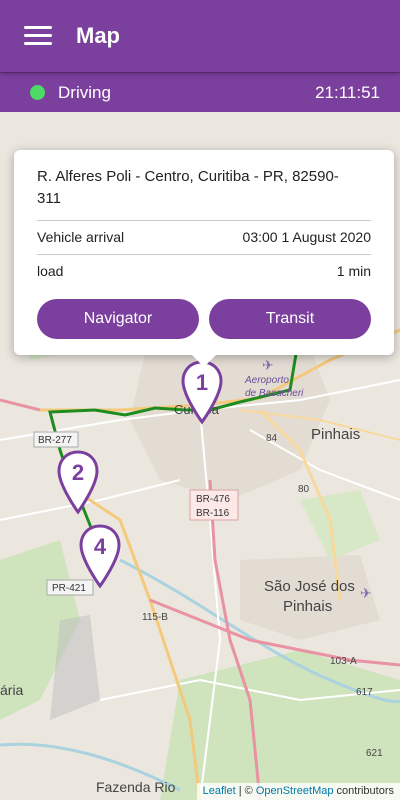 This screenshot has width=400, height=800. What do you see at coordinates (347, 92) in the screenshot?
I see `status-time: 21:11:51` at bounding box center [347, 92].